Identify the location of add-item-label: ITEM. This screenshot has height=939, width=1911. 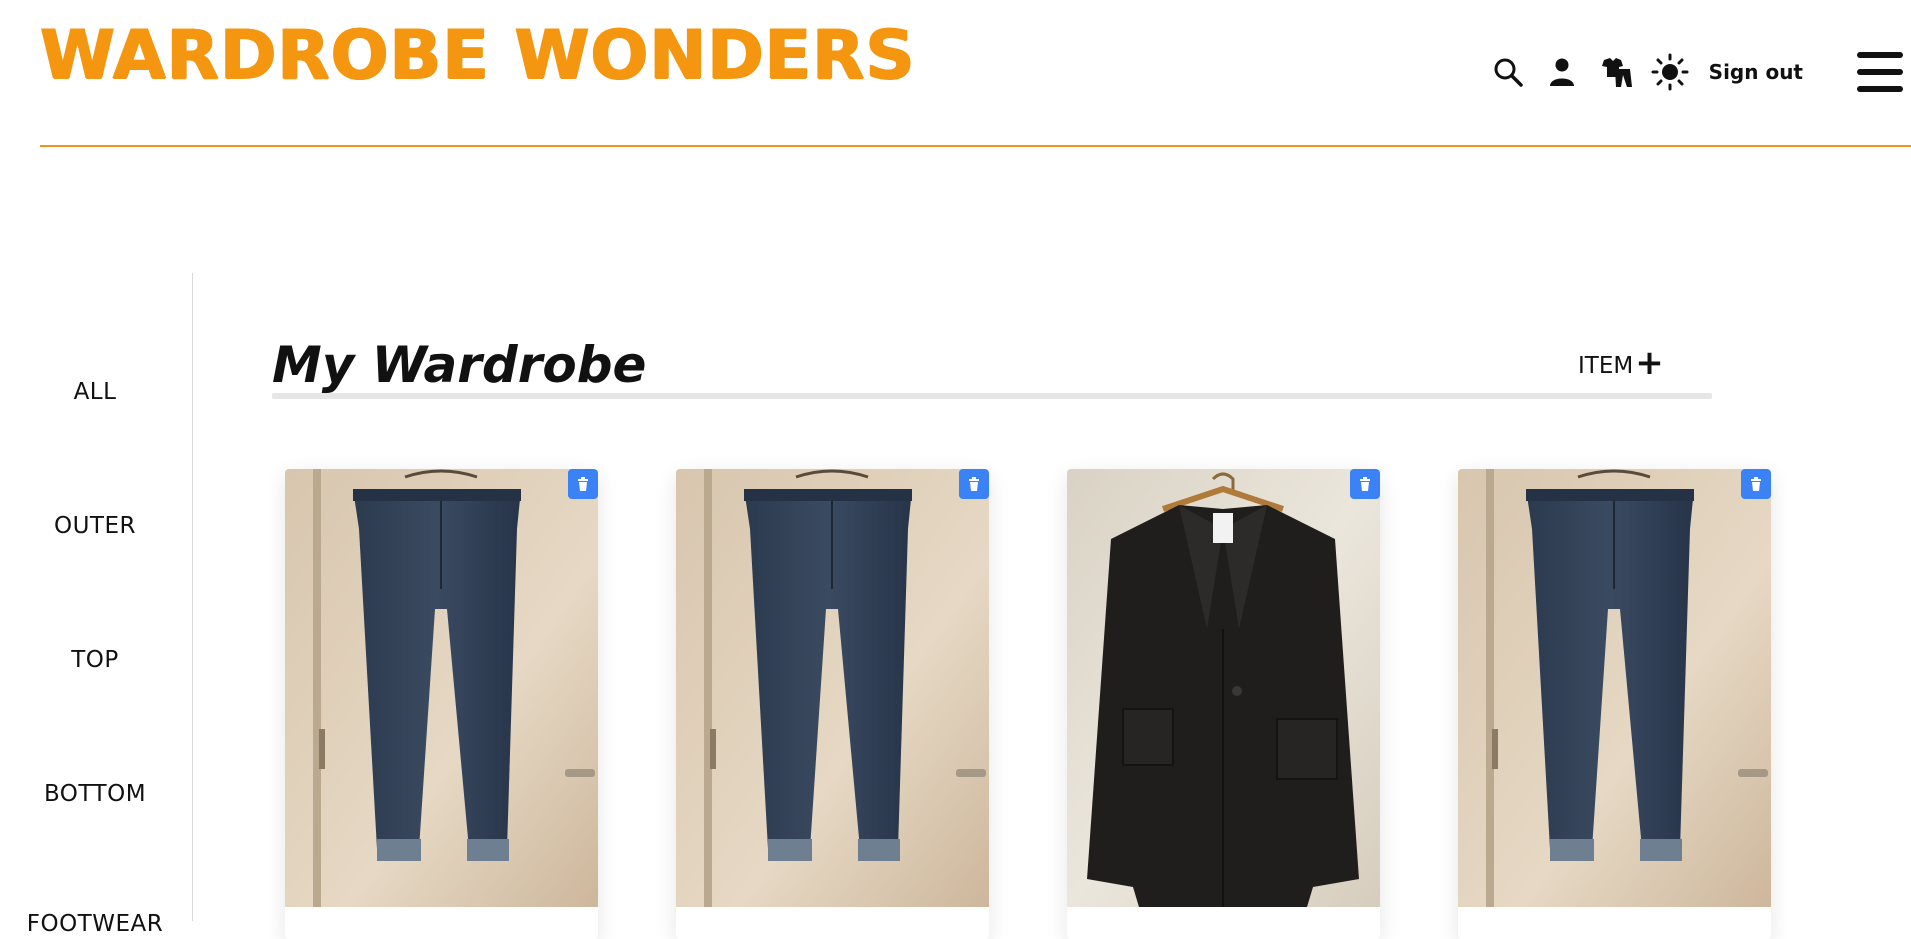
(1606, 366).